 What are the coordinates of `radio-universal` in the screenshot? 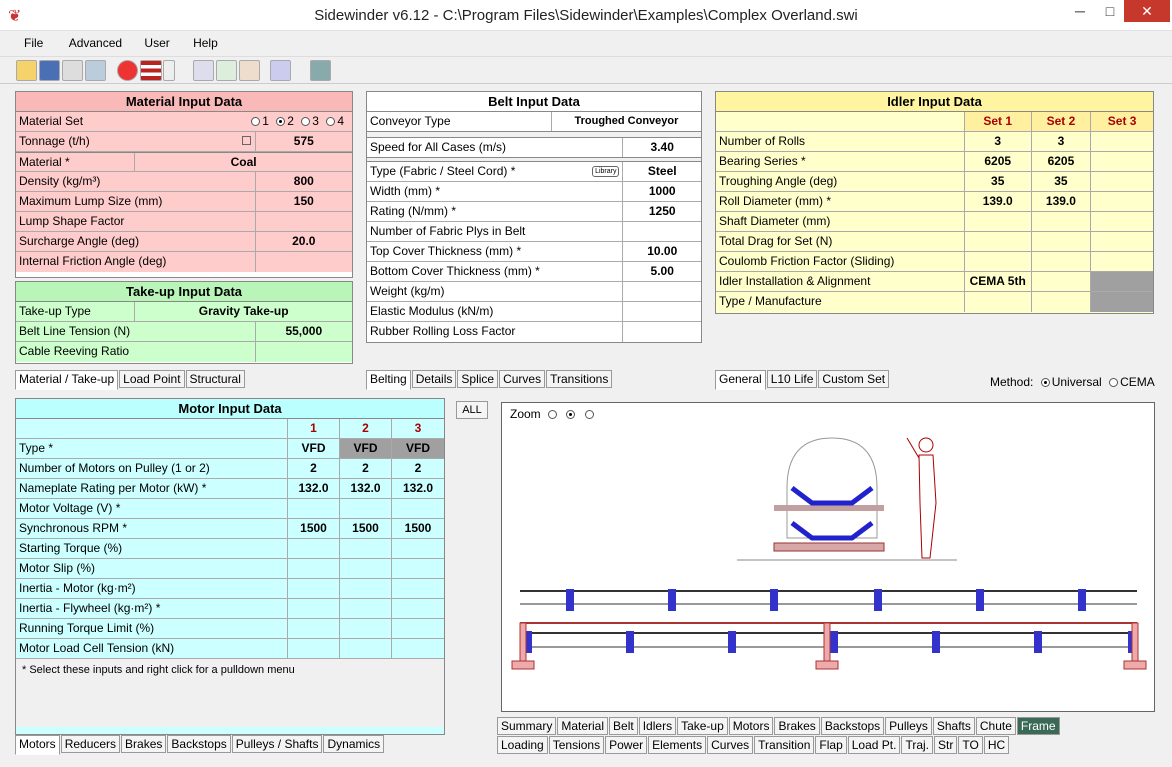 It's located at (1045, 383).